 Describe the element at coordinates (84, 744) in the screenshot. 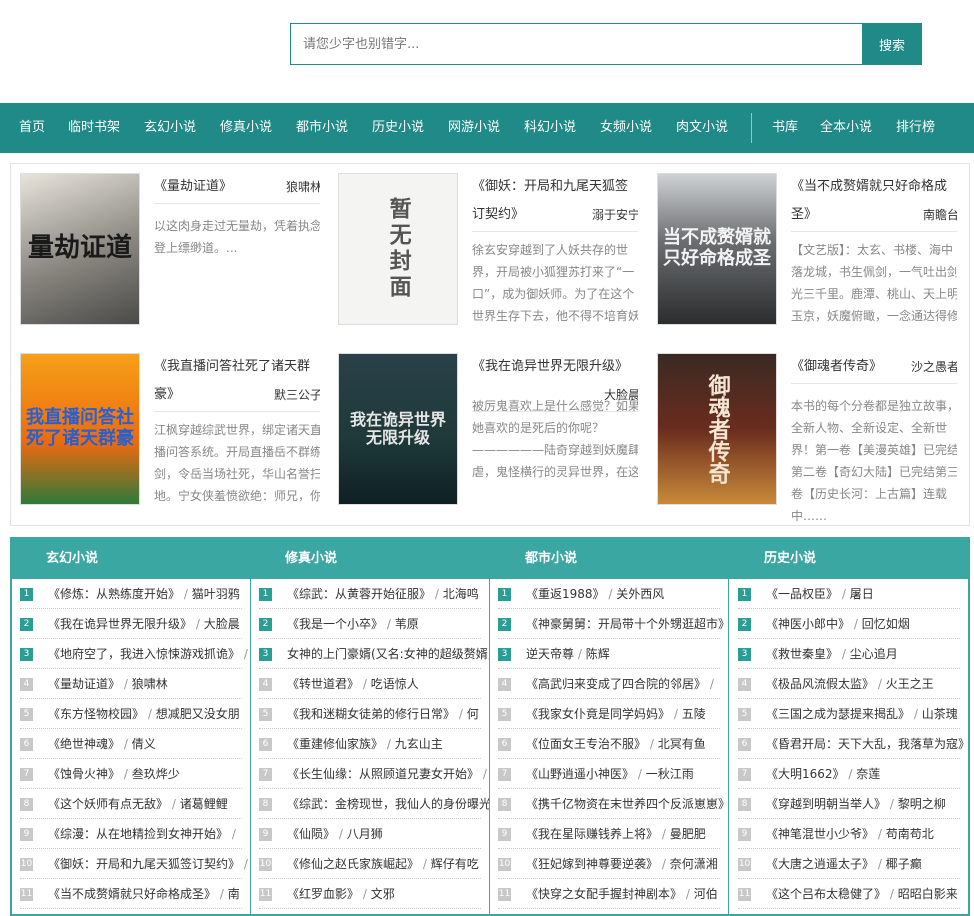

I see `rank-book-link: 《绝世神魂》` at that location.